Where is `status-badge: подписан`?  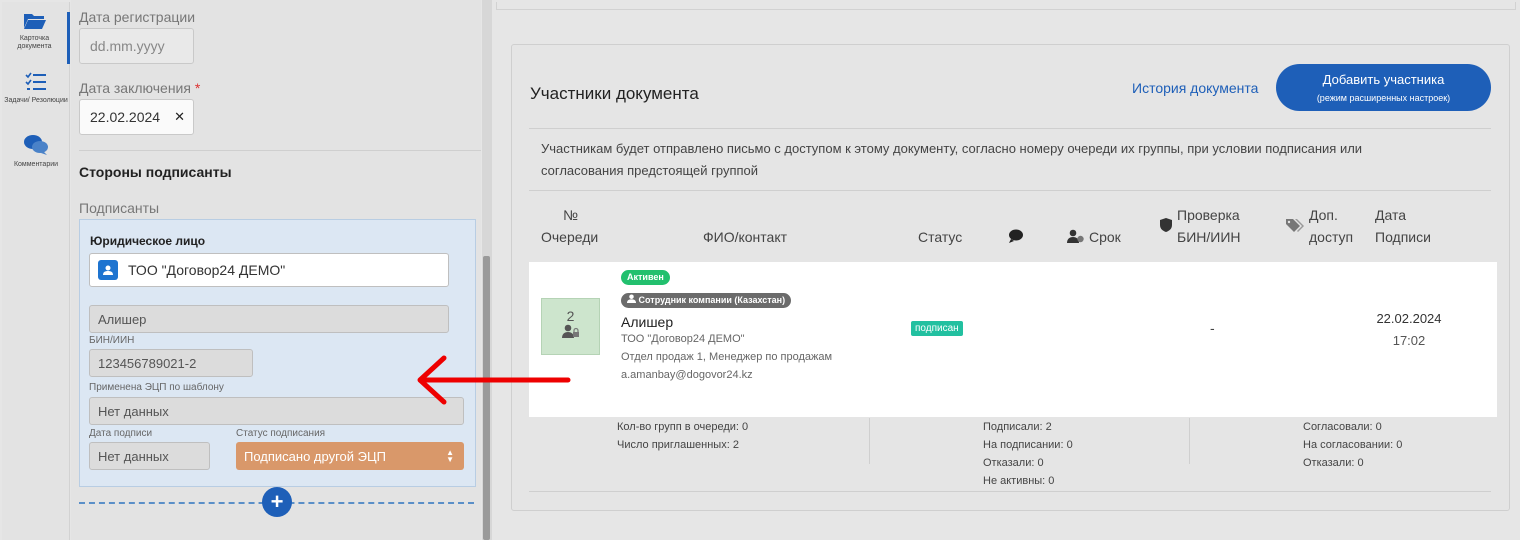
status-badge: подписан is located at coordinates (937, 328).